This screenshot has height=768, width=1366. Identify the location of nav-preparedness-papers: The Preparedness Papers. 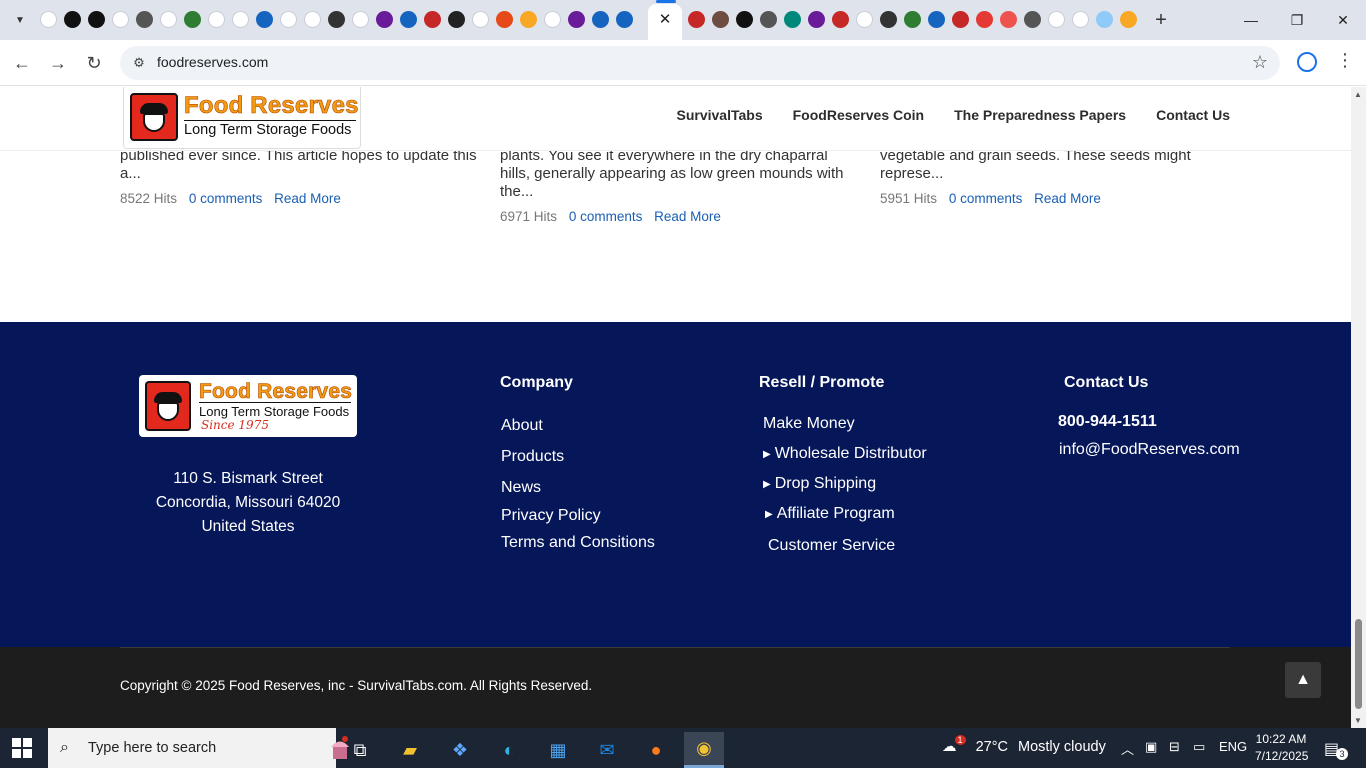
(1040, 115).